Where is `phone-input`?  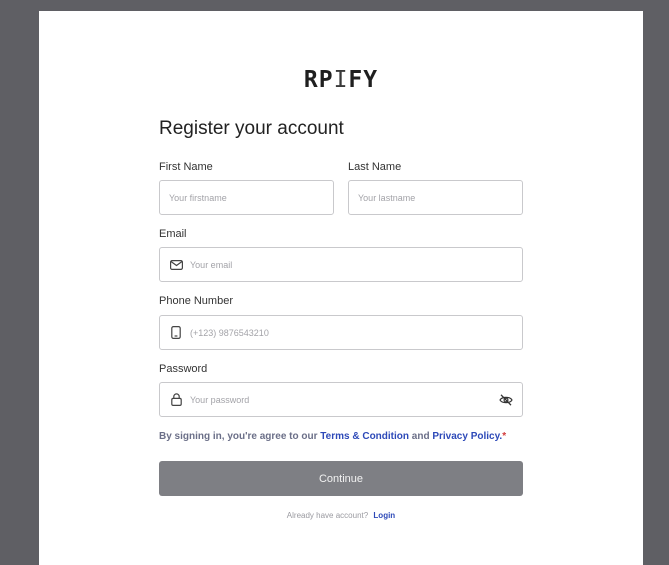
phone-input is located at coordinates (351, 332).